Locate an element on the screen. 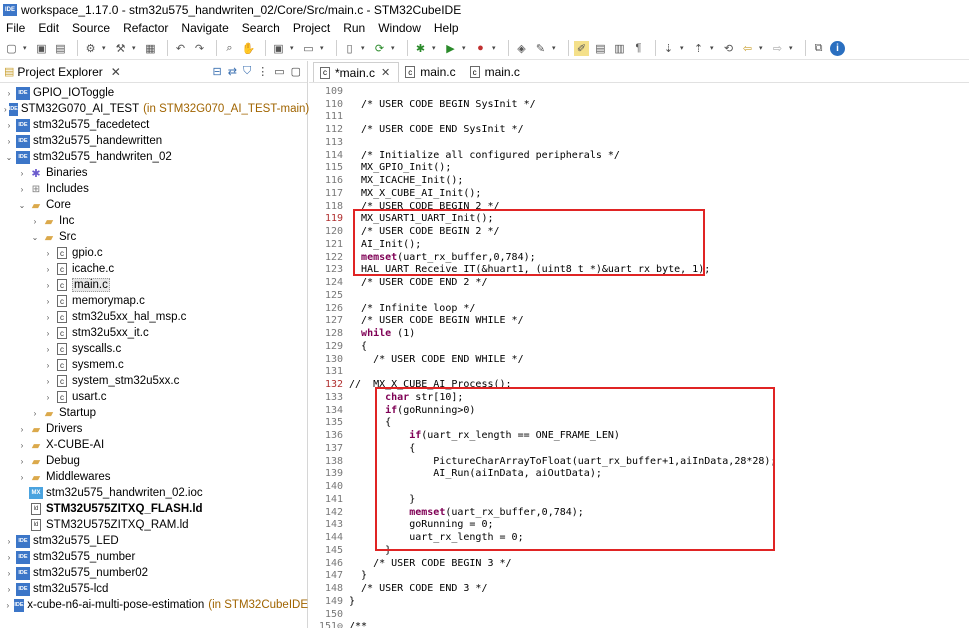 This screenshot has height=628, width=969. debug-bug-icon: ✱ is located at coordinates (420, 48).